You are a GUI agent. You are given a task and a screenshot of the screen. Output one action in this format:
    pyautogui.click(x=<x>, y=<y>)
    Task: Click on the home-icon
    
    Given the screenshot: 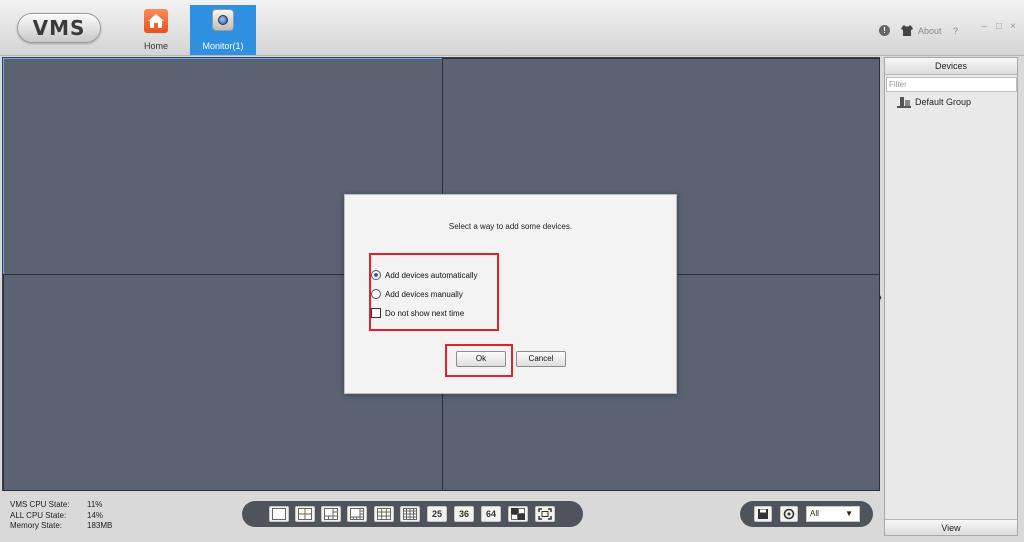 What is the action you would take?
    pyautogui.click(x=156, y=21)
    